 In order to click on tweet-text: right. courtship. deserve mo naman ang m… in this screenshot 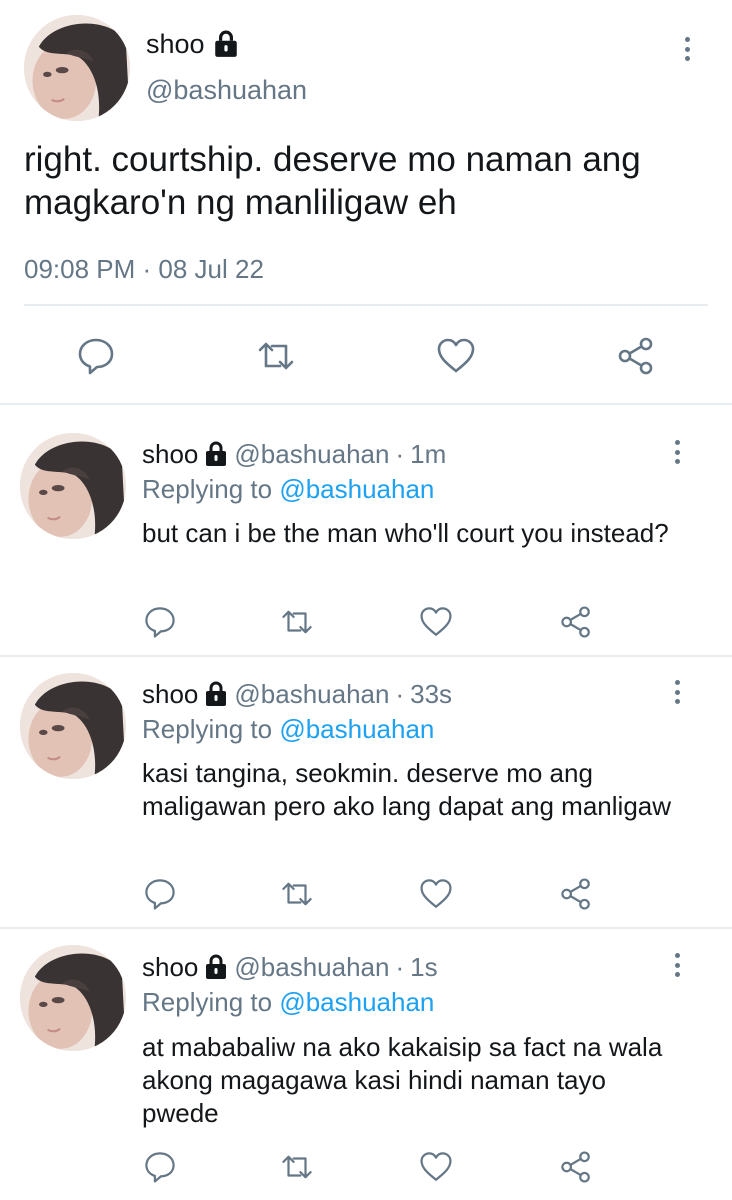, I will do `click(332, 181)`.